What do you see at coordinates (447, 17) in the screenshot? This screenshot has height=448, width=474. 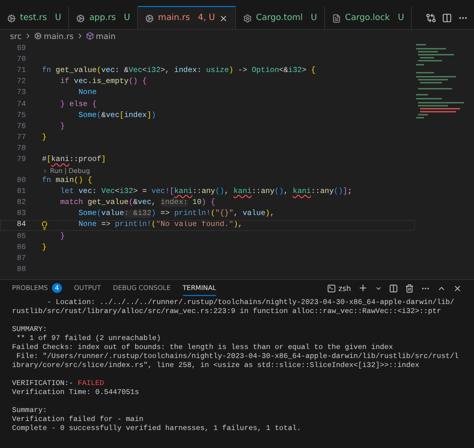 I see `split-editor-icon` at bounding box center [447, 17].